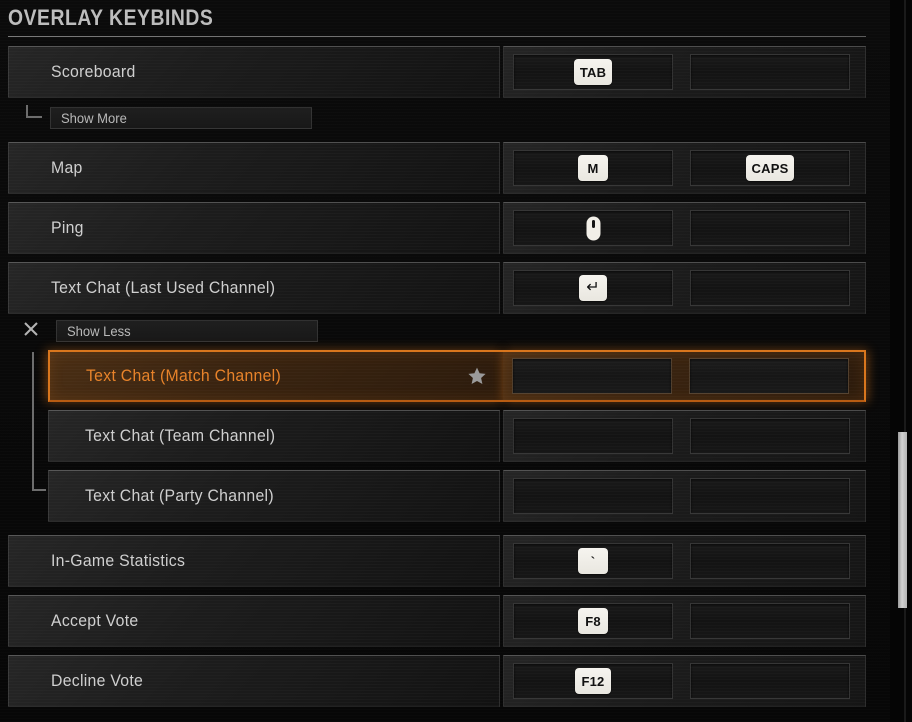 The image size is (912, 722). I want to click on keycap-f8: F8, so click(593, 621).